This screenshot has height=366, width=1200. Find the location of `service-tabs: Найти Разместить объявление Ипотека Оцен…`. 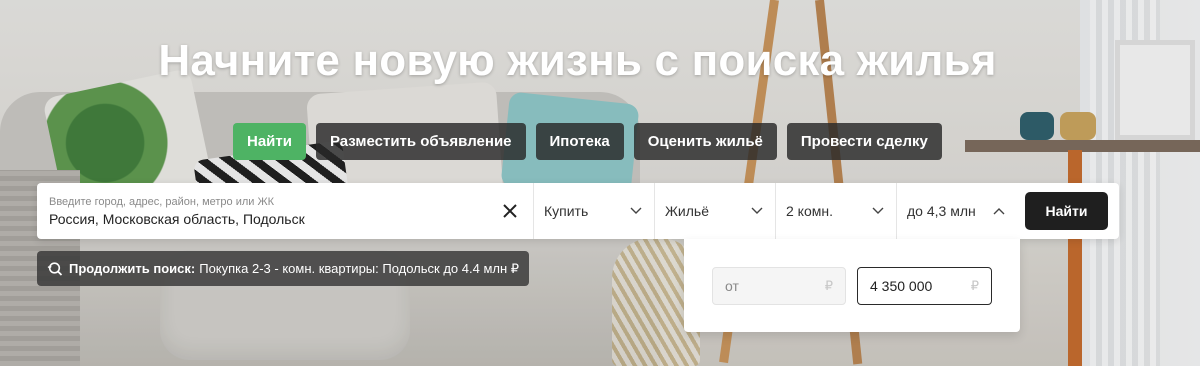

service-tabs: Найти Разместить объявление Ипотека Оцен… is located at coordinates (587, 141).